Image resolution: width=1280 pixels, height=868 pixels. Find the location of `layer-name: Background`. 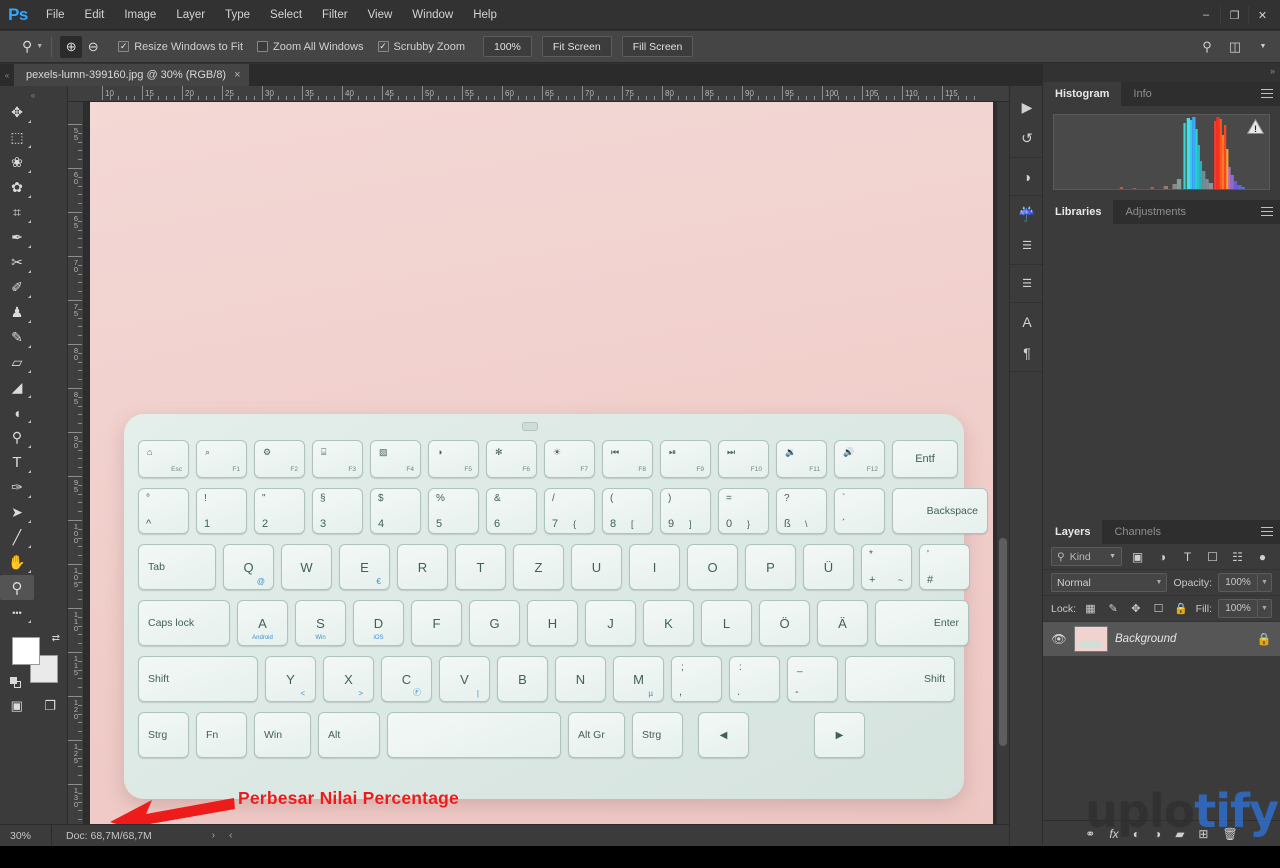

layer-name: Background is located at coordinates (1182, 639).